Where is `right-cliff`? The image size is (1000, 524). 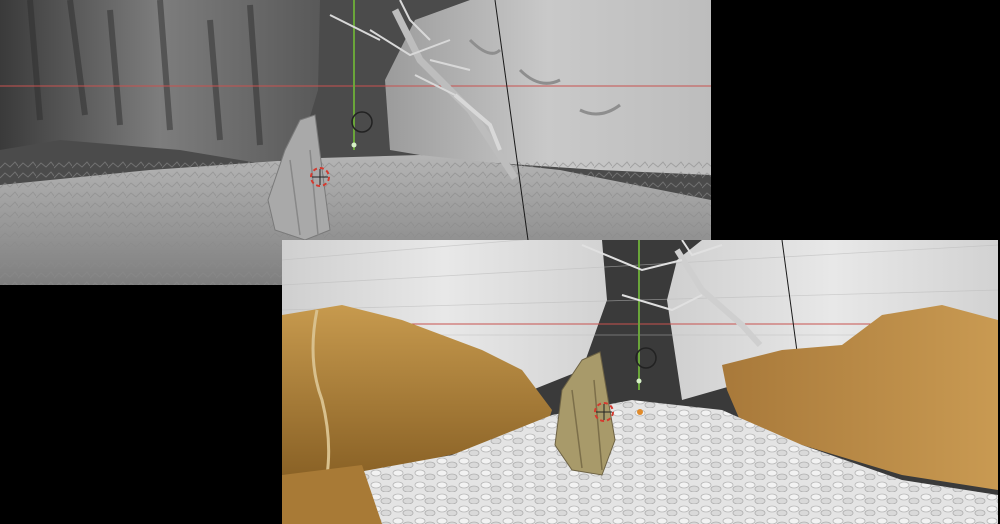 right-cliff is located at coordinates (548, 87).